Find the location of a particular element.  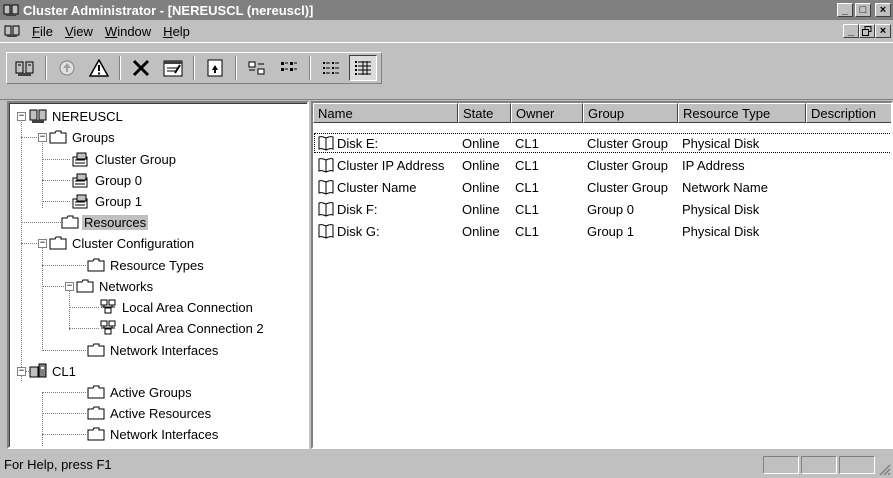

list-view-icon is located at coordinates (331, 68).